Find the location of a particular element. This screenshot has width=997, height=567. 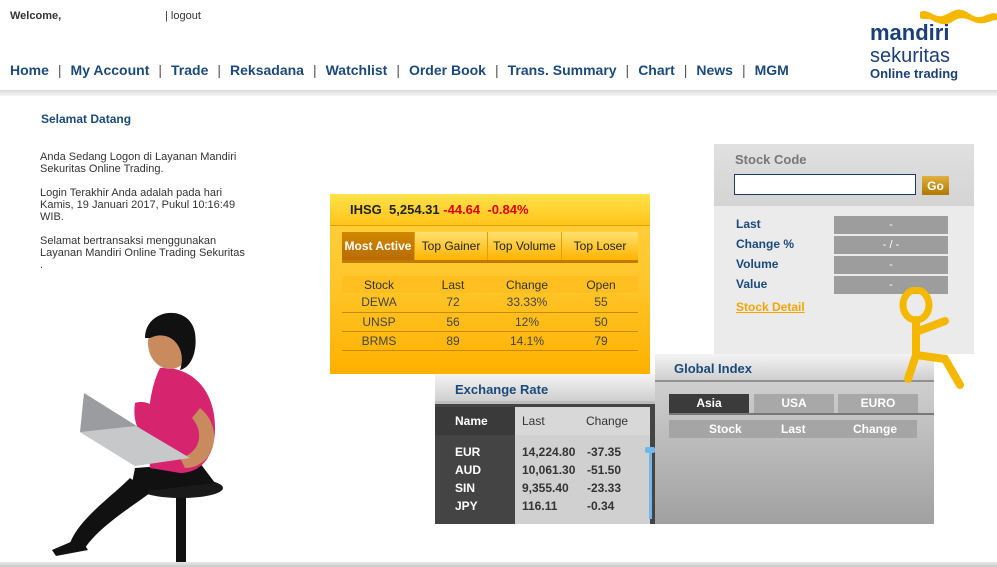

stick-figure-mascot is located at coordinates (931, 338).